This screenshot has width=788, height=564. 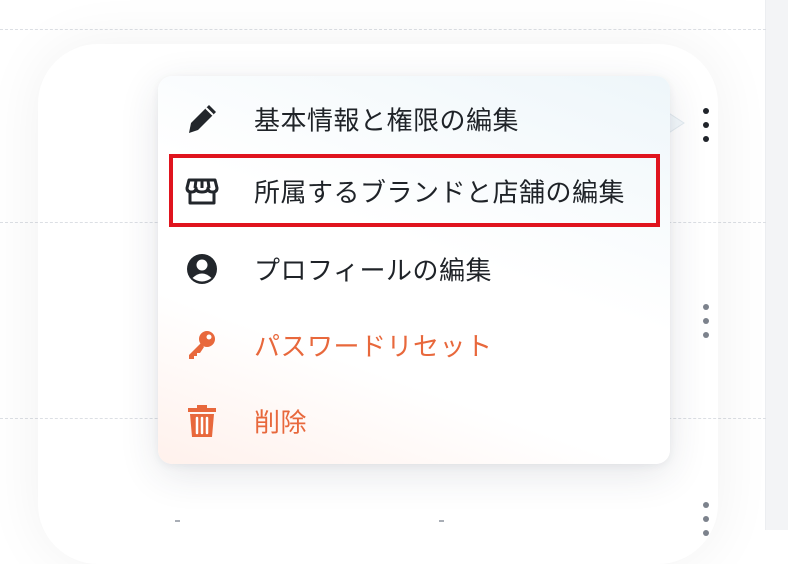 I want to click on menu-item-label: 削除, so click(x=281, y=423).